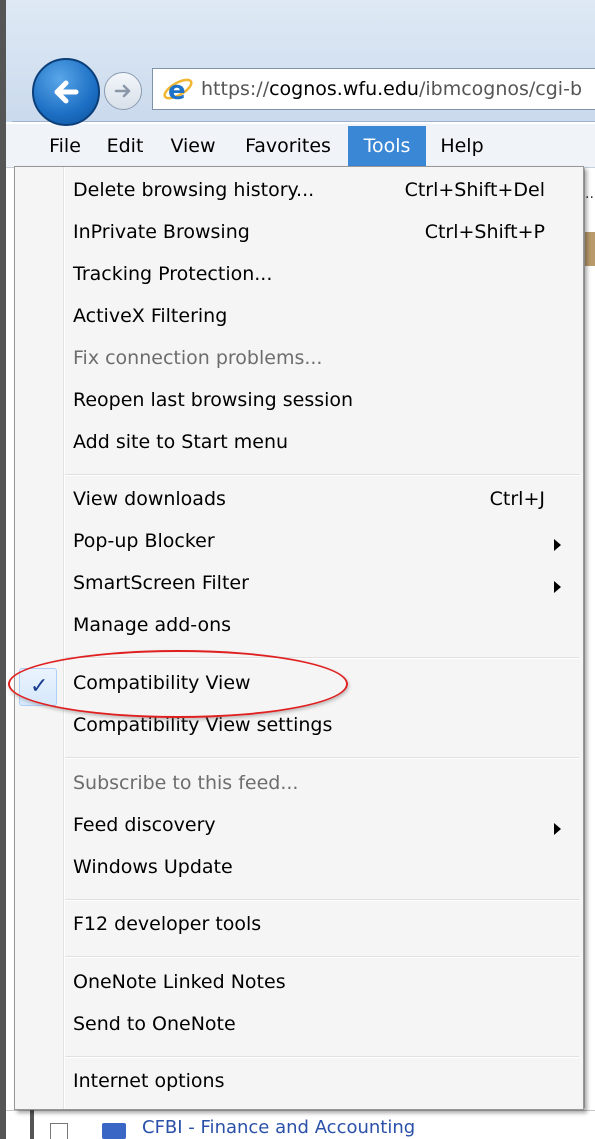 This screenshot has width=595, height=1139. What do you see at coordinates (154, 1024) in the screenshot?
I see `menu-item-label: Send to OneNote` at bounding box center [154, 1024].